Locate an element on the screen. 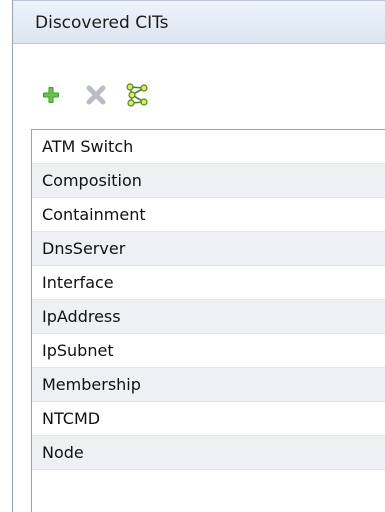 Image resolution: width=385 pixels, height=512 pixels. list-item: Interface is located at coordinates (208, 283).